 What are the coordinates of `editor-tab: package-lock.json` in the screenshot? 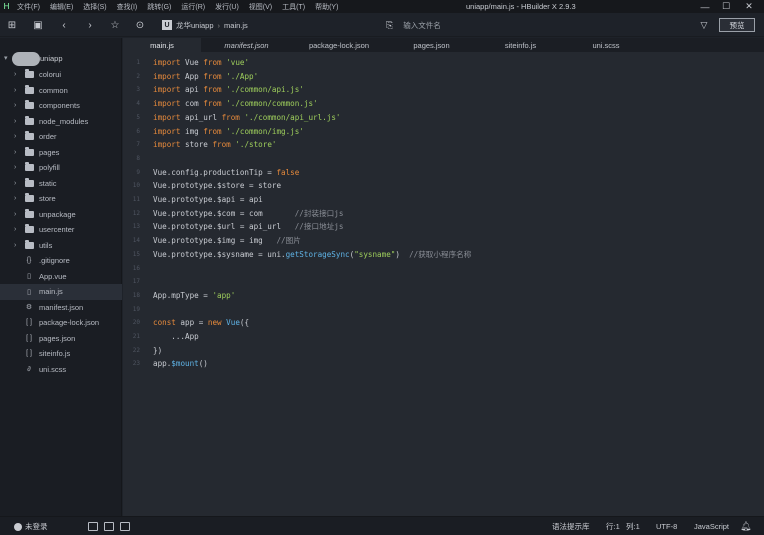 It's located at (339, 45).